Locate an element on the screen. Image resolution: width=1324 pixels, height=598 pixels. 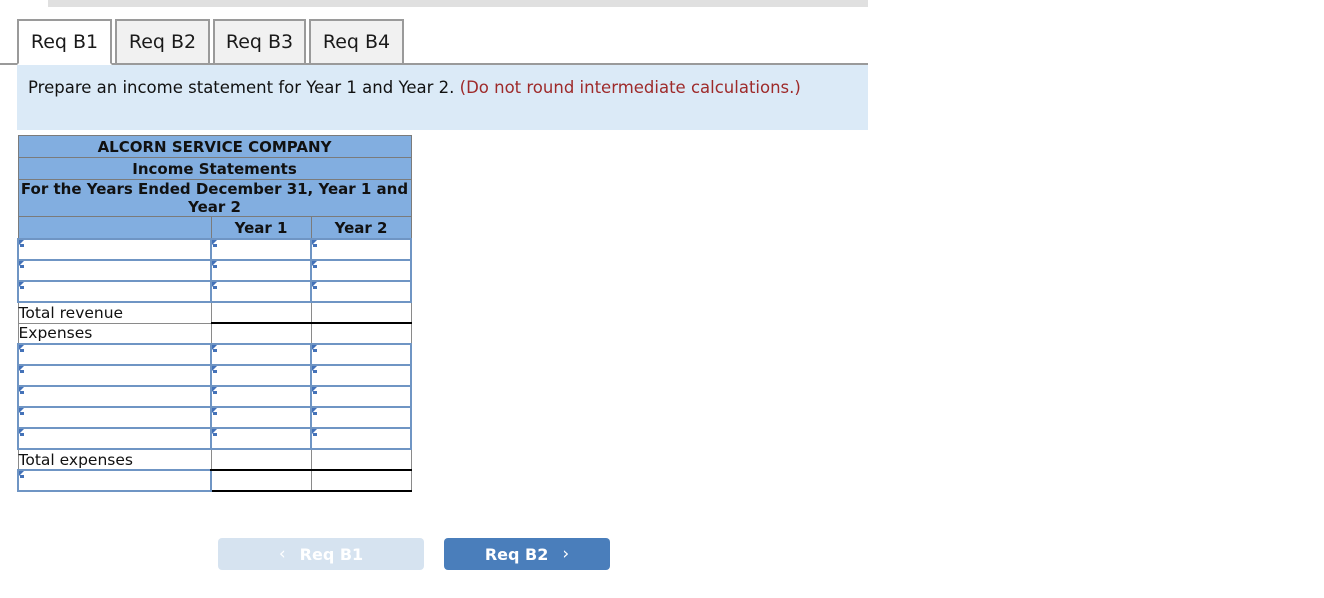
chevron-left-icon: ‹ is located at coordinates (282, 554).